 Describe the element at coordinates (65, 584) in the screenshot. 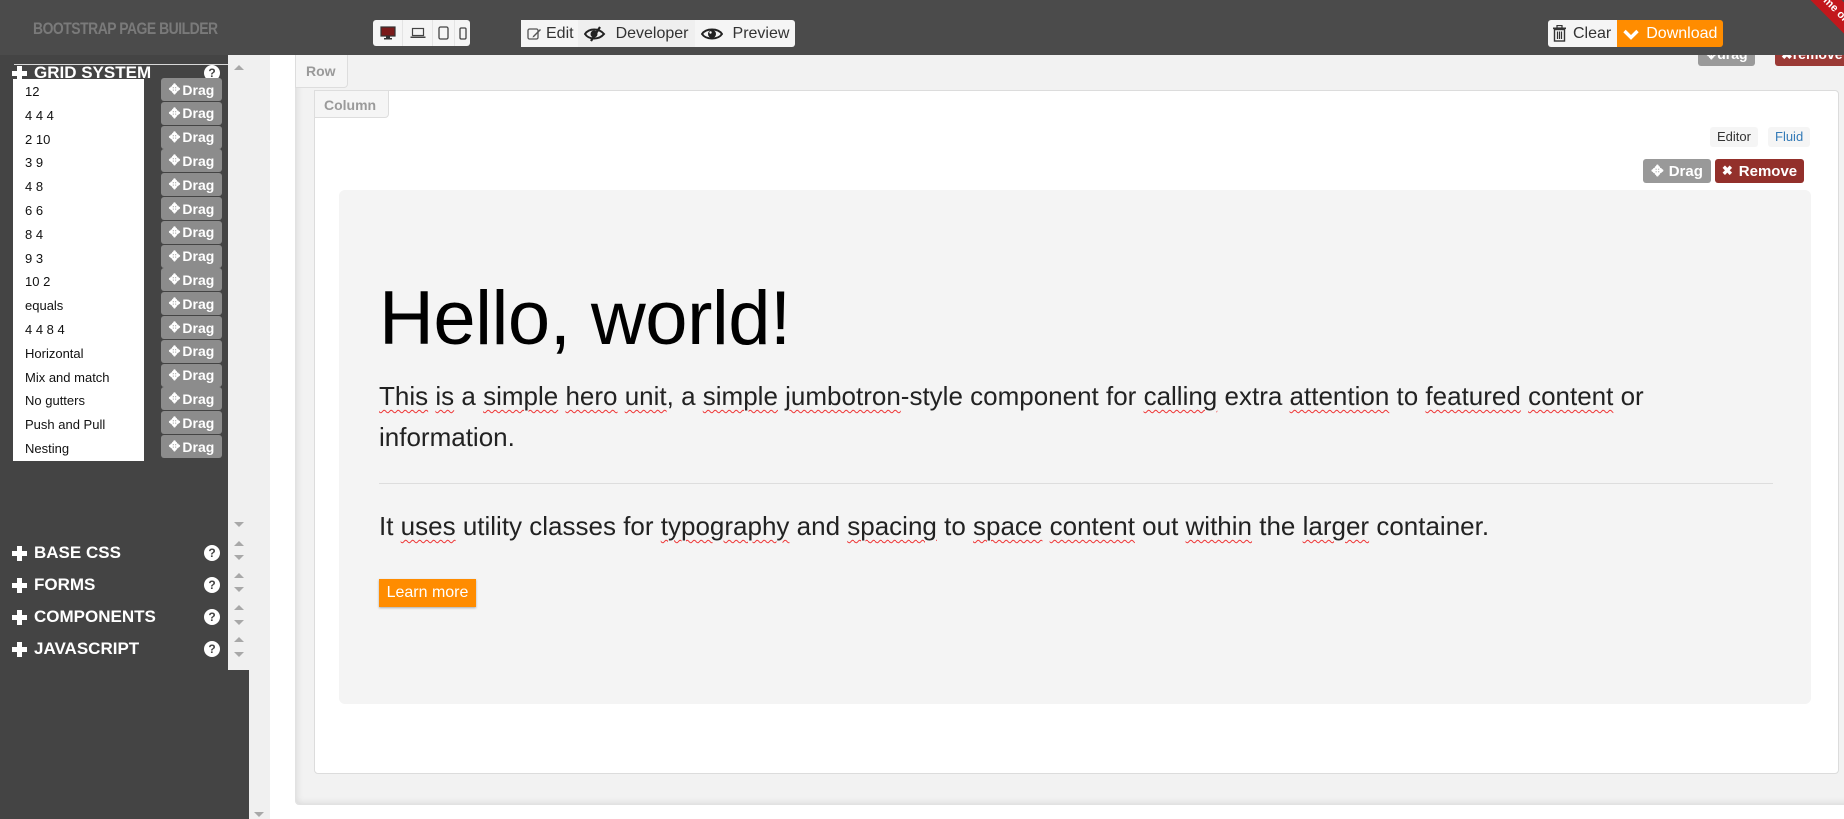

I see `section-title: FORMS` at that location.